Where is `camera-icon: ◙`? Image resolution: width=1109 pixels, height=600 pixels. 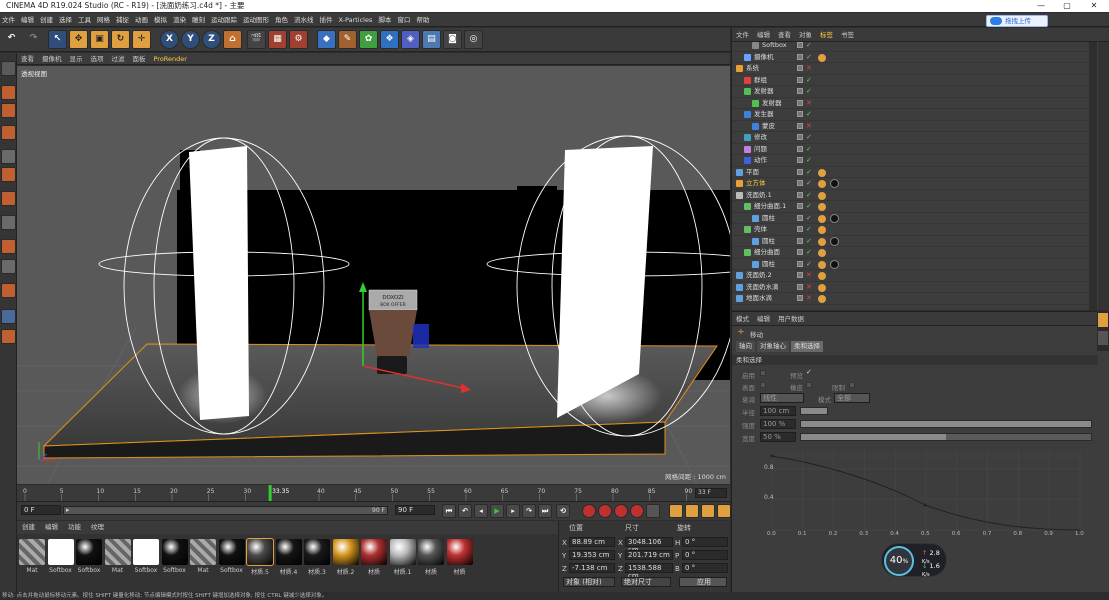
camera-icon: ◙ is located at coordinates (452, 39).